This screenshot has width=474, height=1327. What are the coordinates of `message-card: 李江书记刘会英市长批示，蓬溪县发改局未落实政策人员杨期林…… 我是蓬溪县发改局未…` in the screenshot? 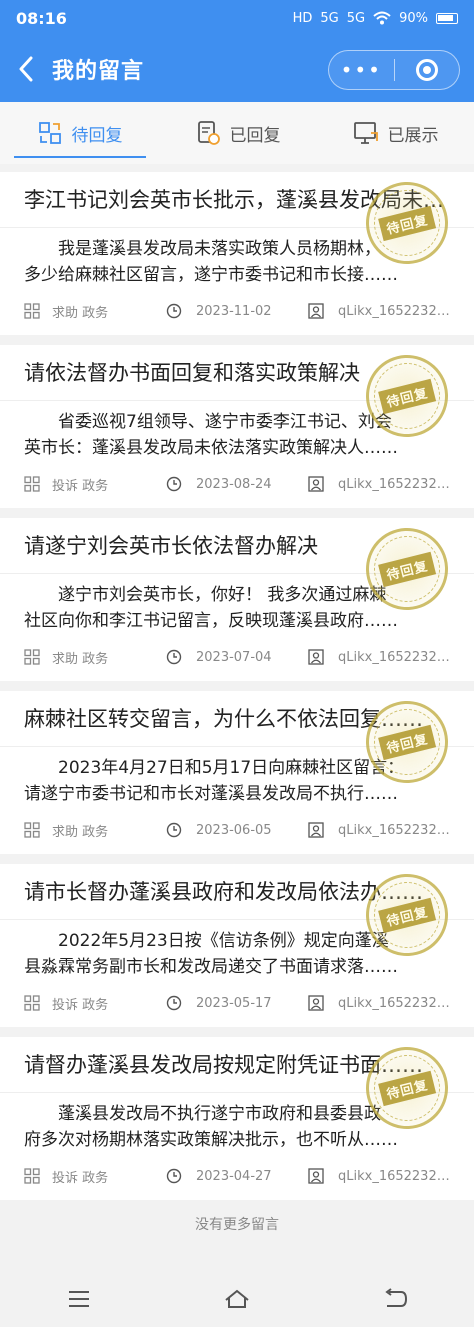 It's located at (237, 253).